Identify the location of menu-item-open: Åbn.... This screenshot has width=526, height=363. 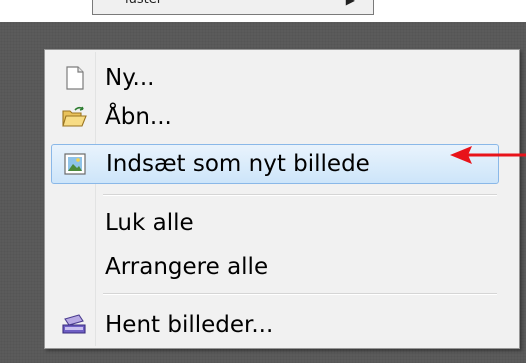
(275, 117).